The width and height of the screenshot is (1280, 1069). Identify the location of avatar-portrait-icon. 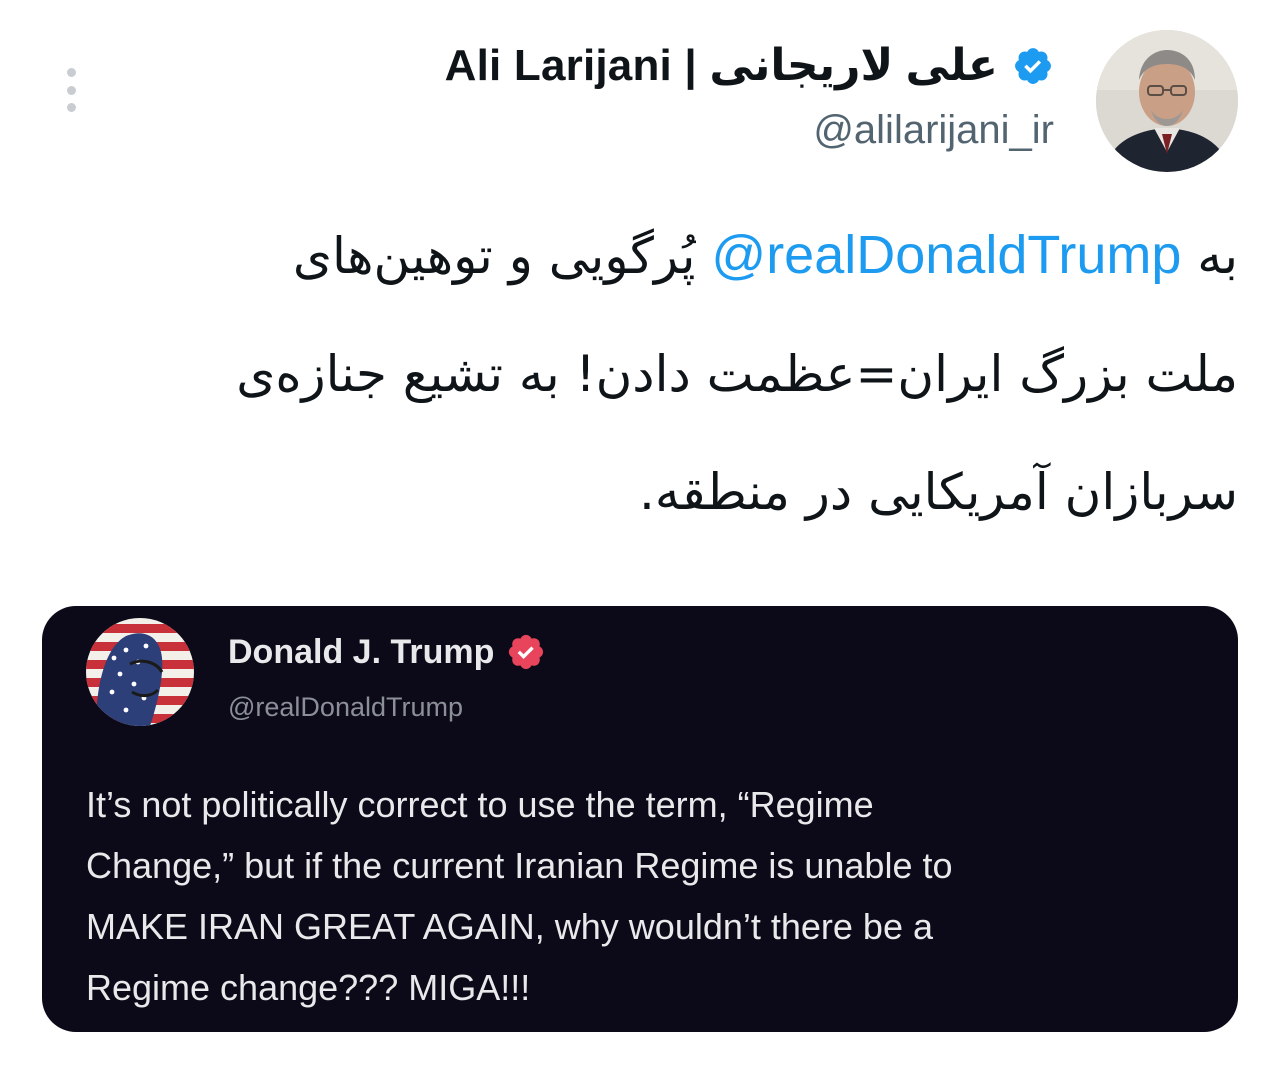
(1167, 101).